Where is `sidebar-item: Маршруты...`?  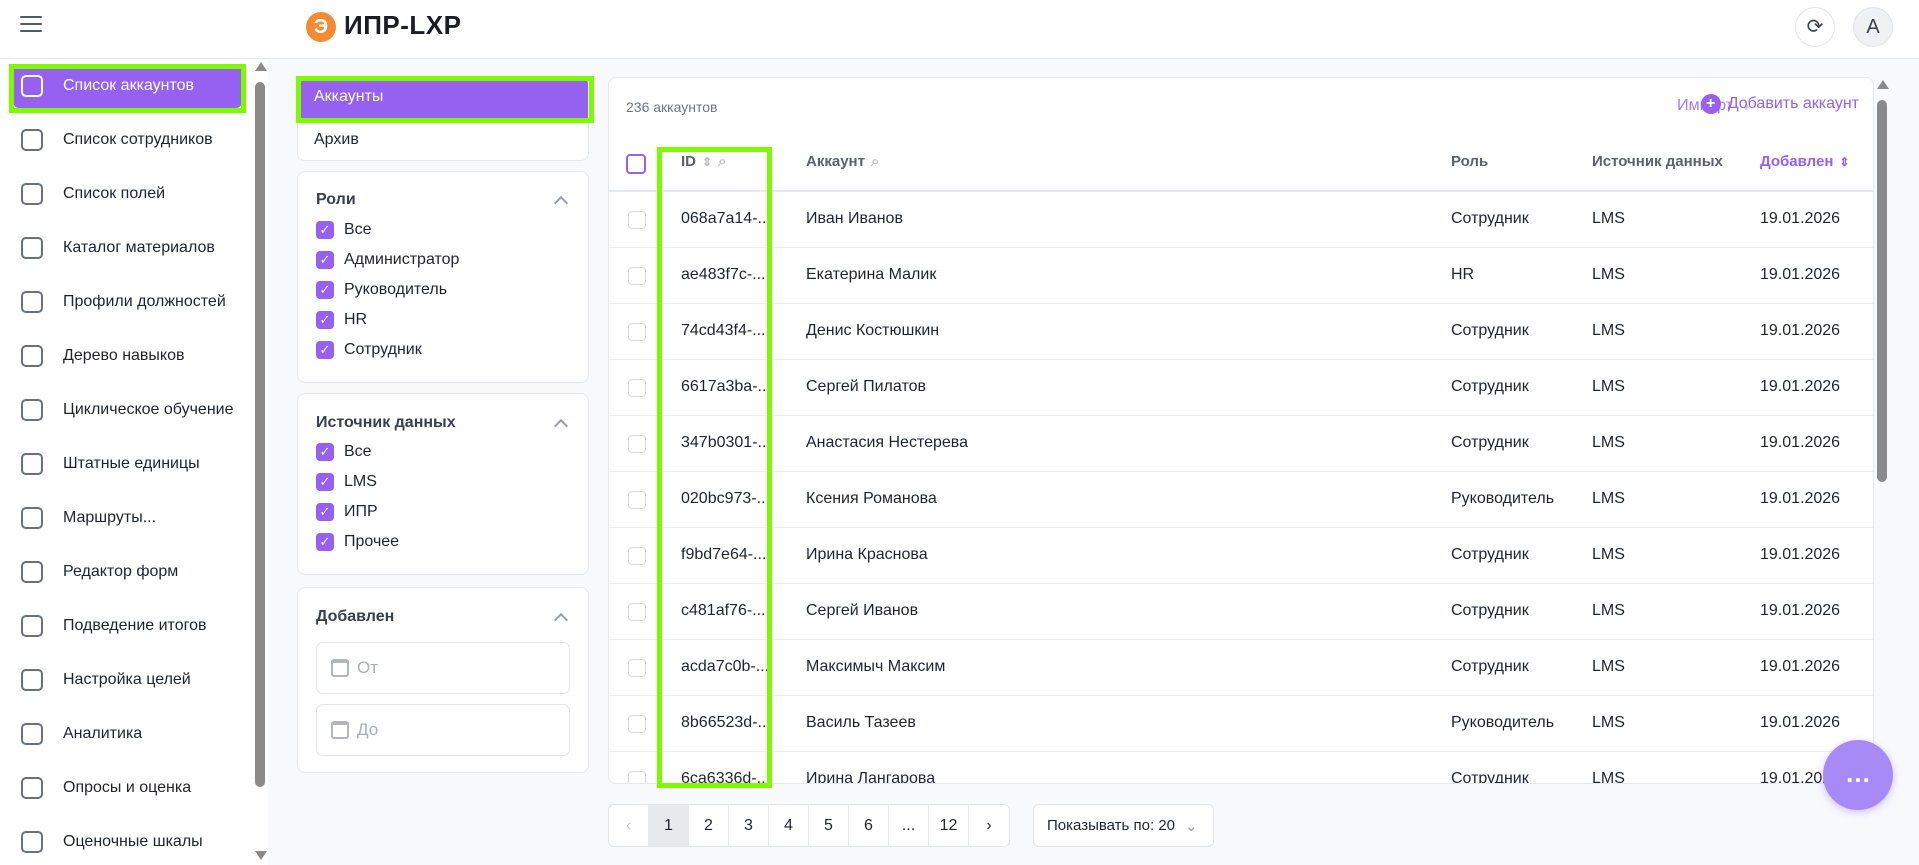
sidebar-item: Маршруты... is located at coordinates (127, 518).